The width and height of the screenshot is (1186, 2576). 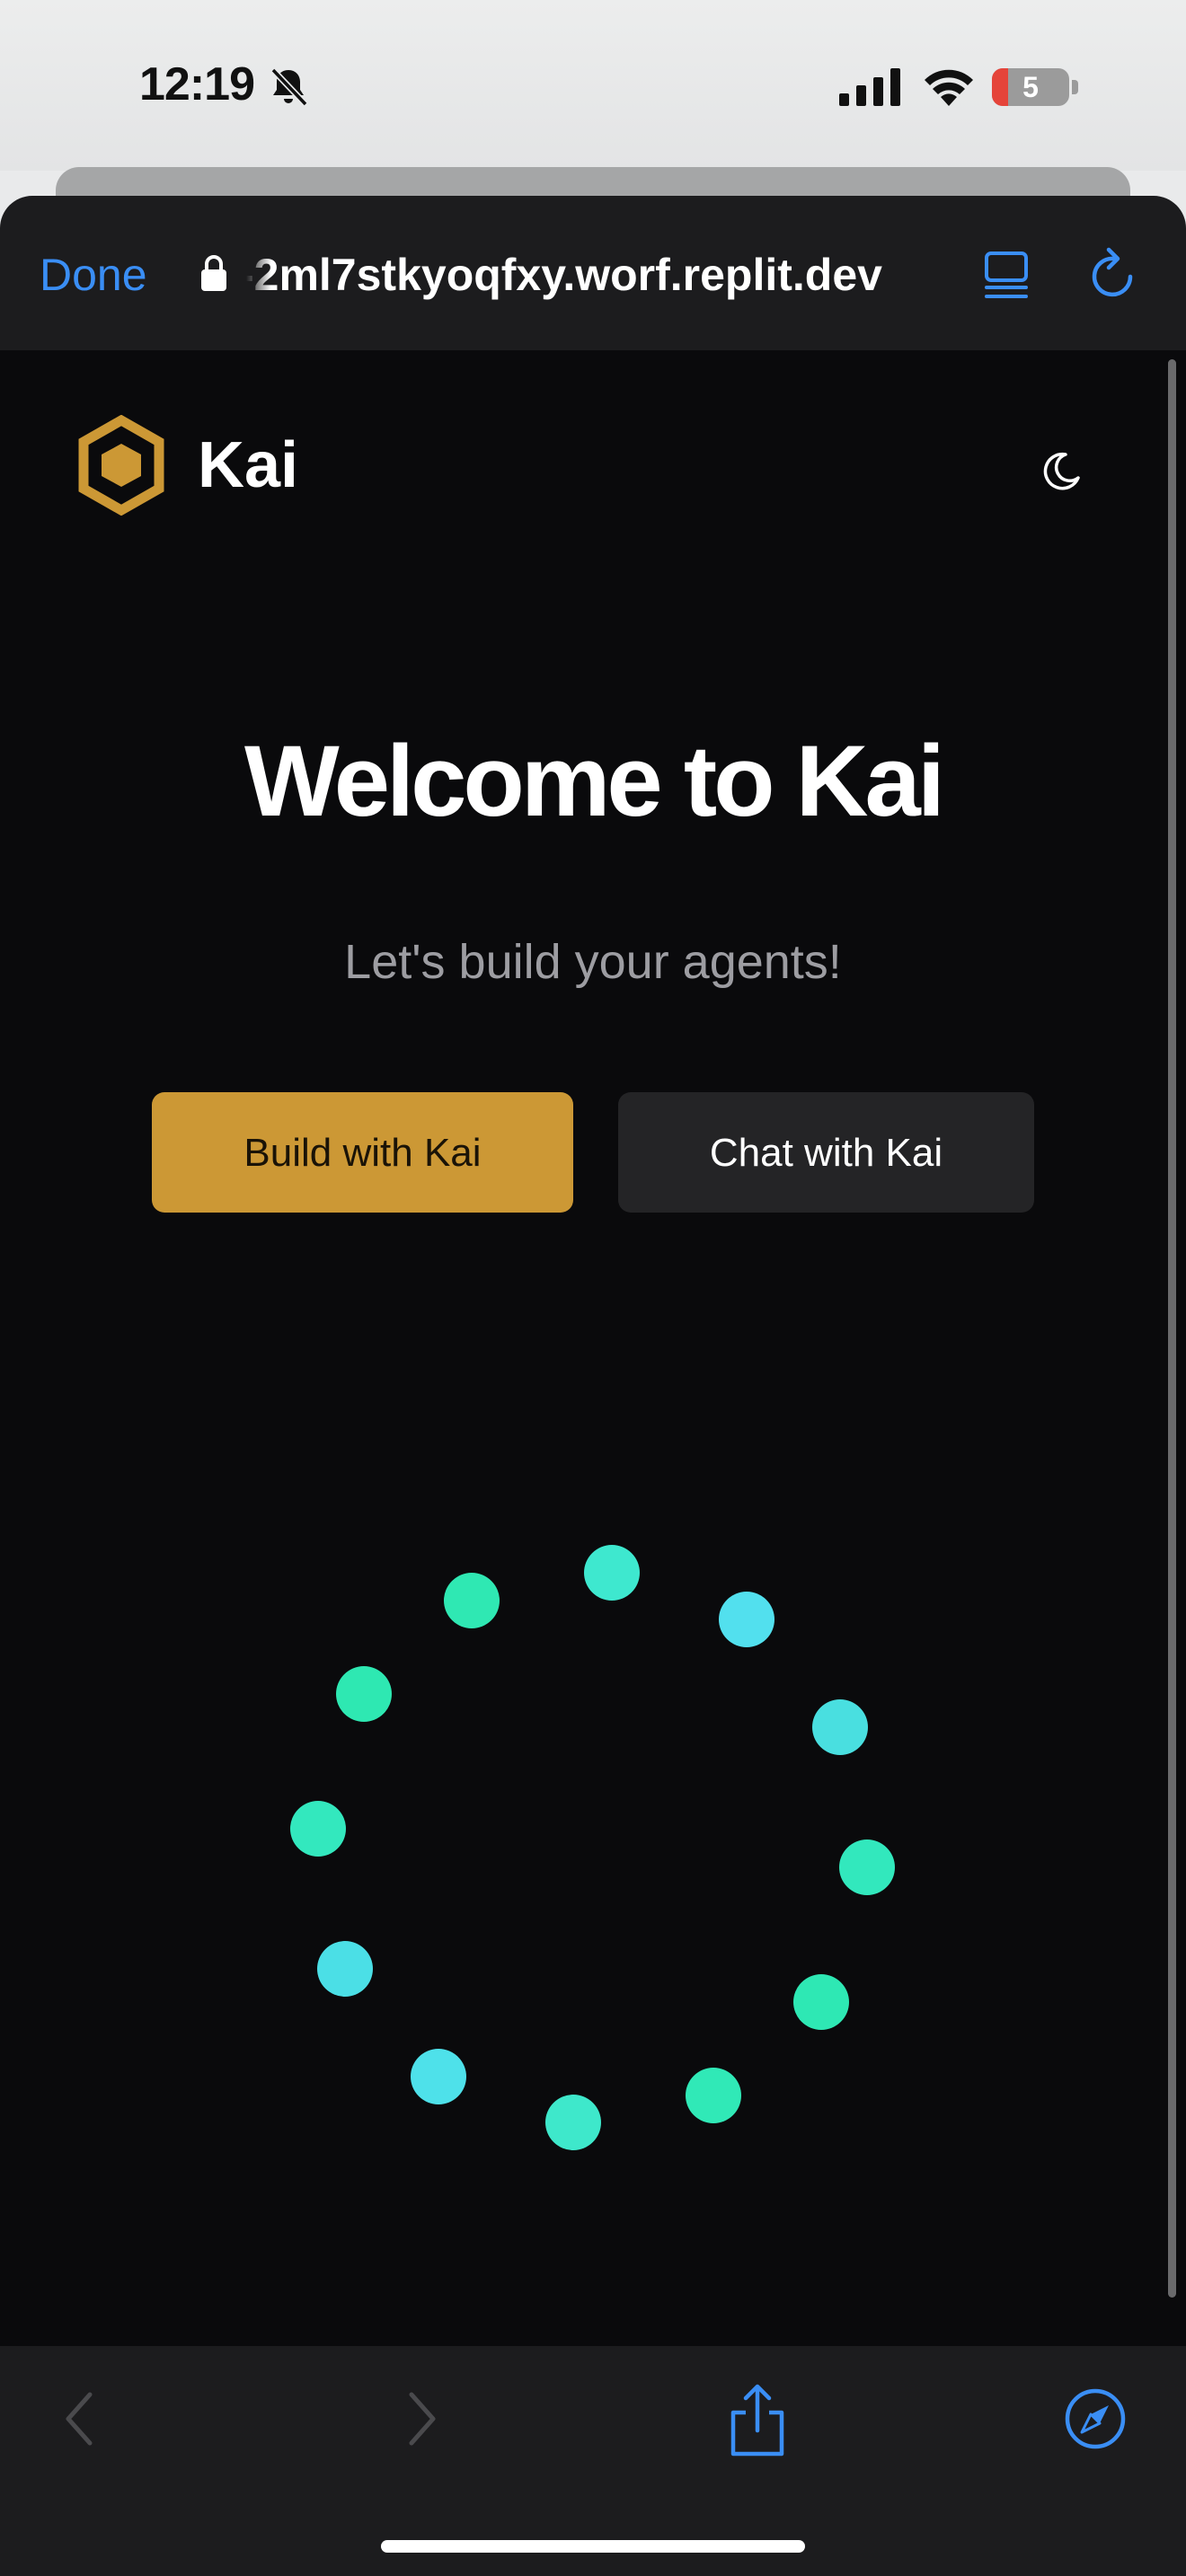 I want to click on spinner-dots, so click(x=592, y=1847).